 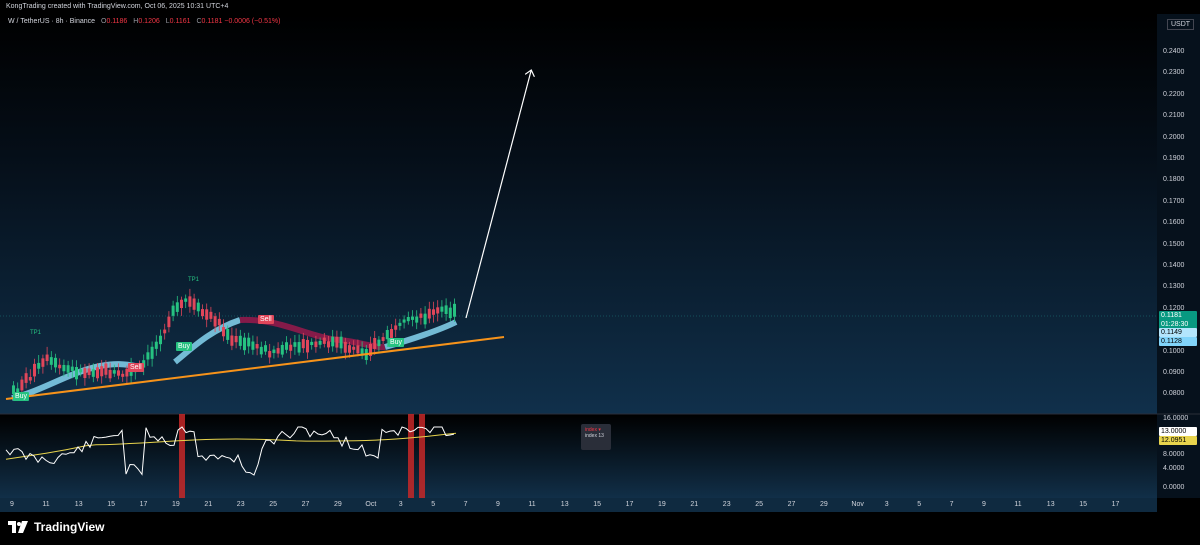 I want to click on sell-signal-label: Sell, so click(x=266, y=319).